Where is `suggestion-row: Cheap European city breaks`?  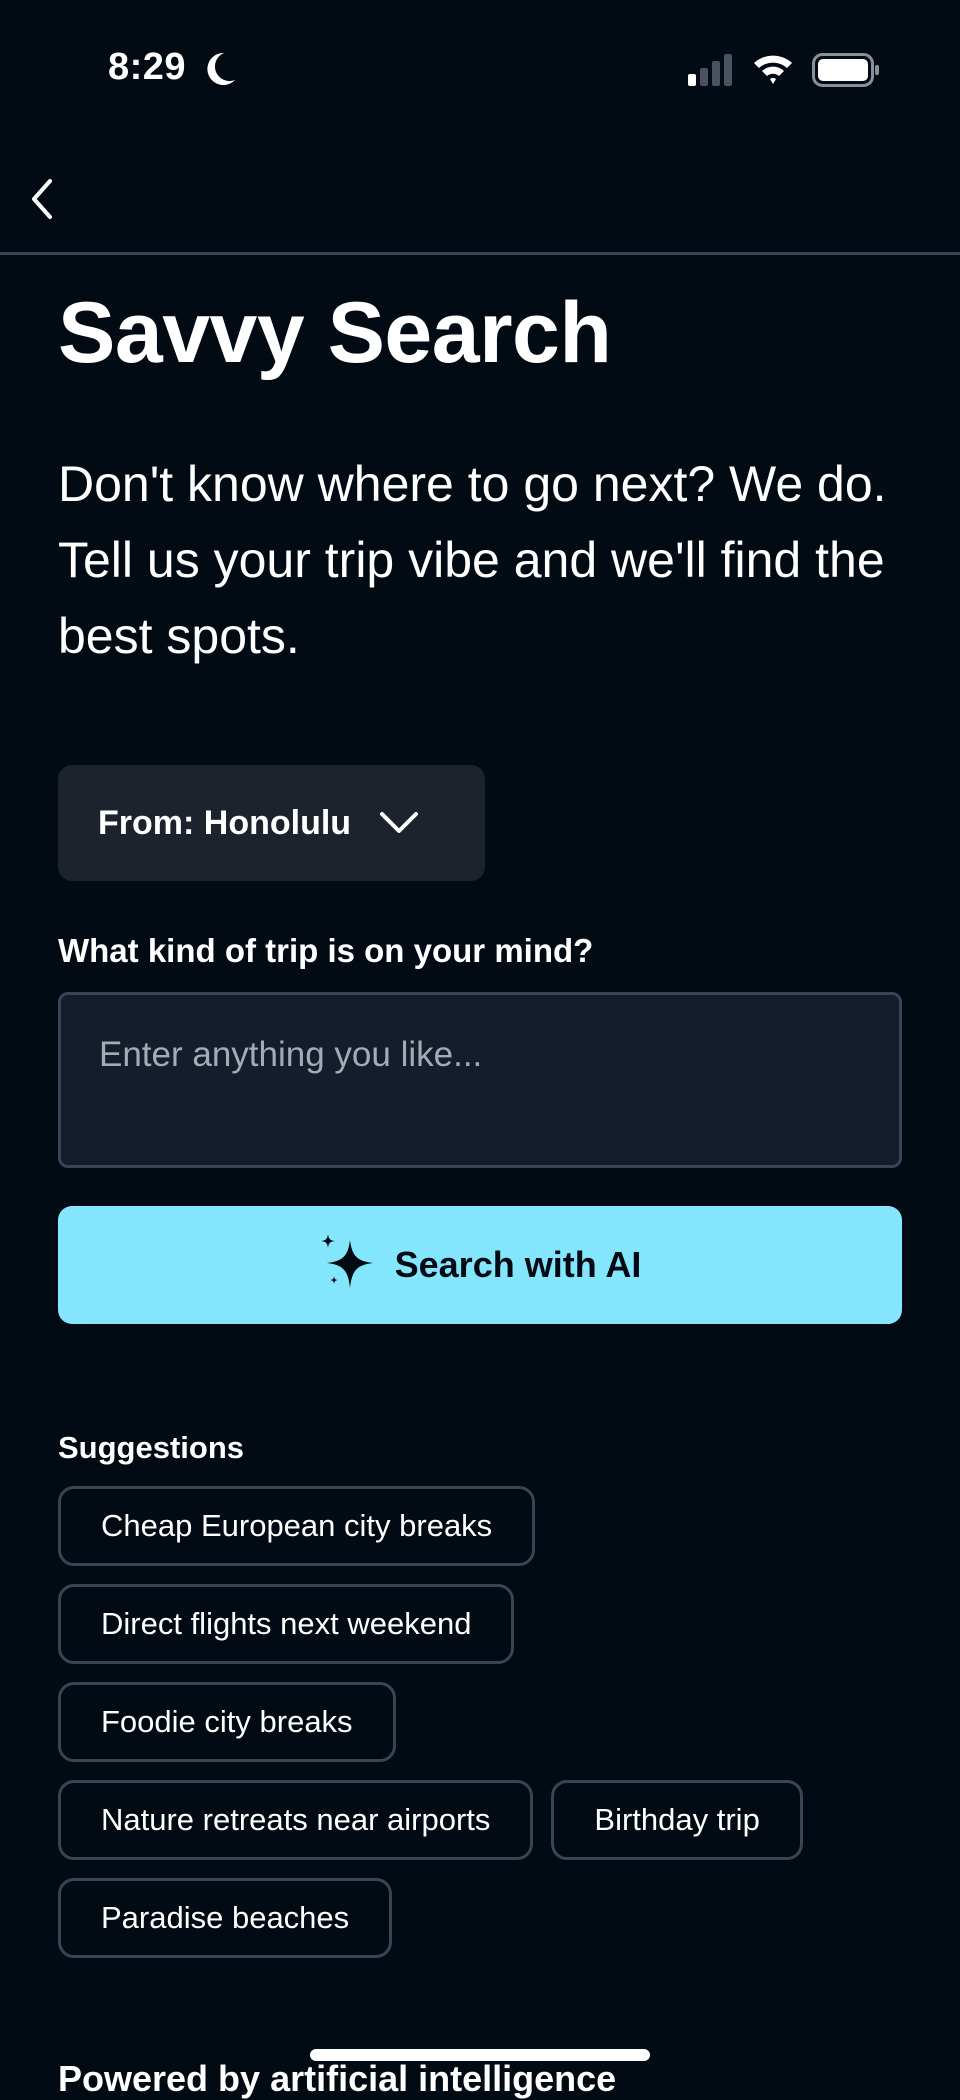 suggestion-row: Cheap European city breaks is located at coordinates (488, 1526).